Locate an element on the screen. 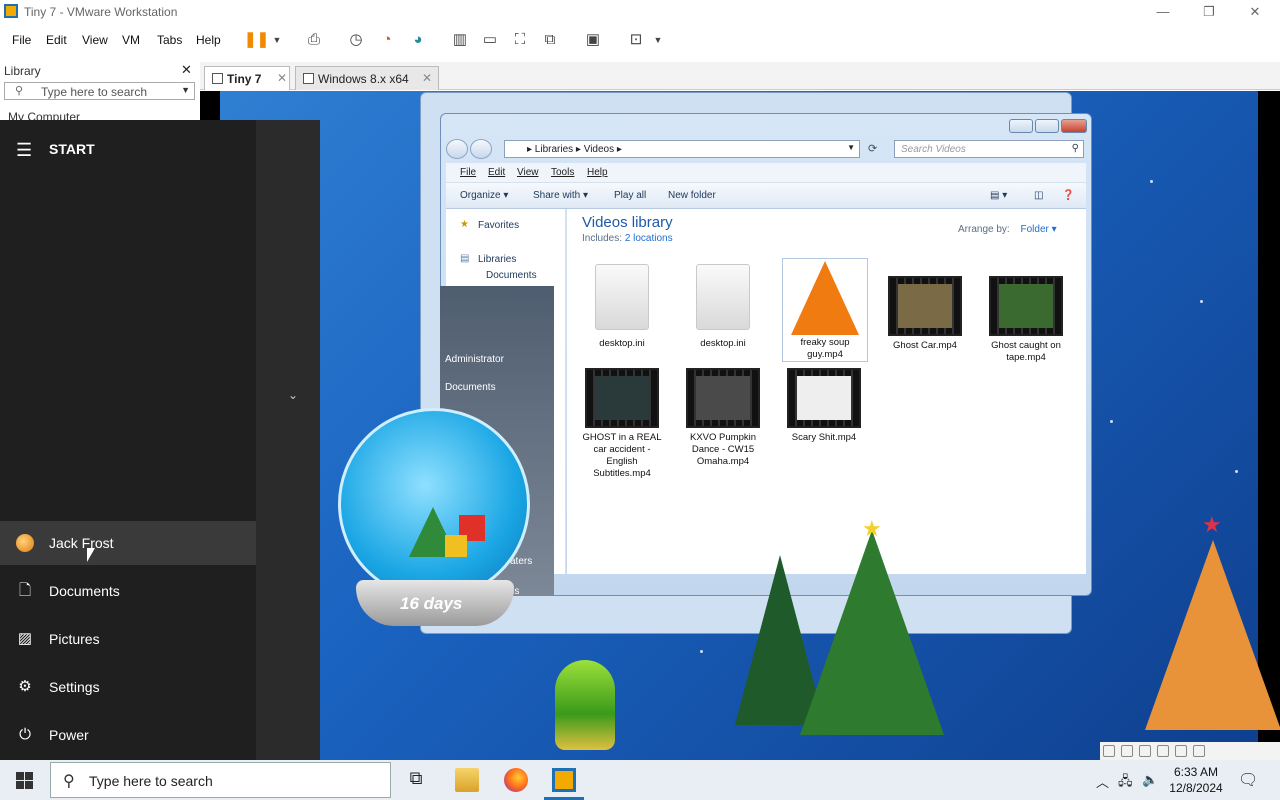 The image size is (1280, 800). show-hidden-icons-icon: ︿ is located at coordinates (1102, 781).